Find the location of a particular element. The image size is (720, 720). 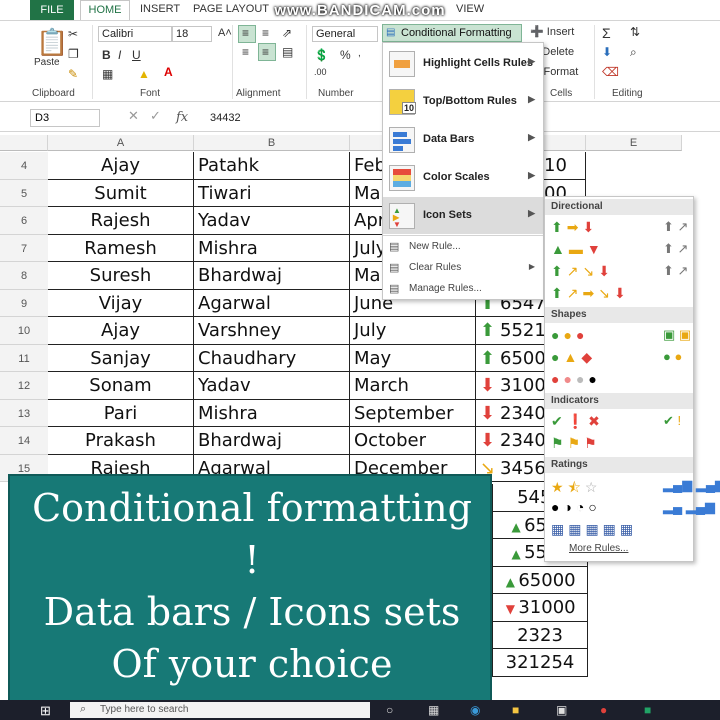

column-header-a: A is located at coordinates (121, 143).